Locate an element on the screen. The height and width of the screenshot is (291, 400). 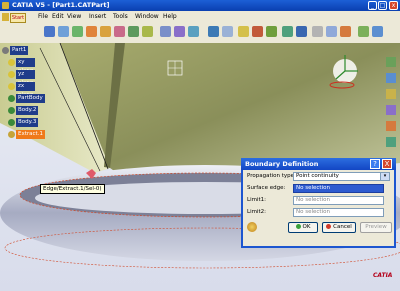
limit2-field: No selection is located at coordinates (338, 212).